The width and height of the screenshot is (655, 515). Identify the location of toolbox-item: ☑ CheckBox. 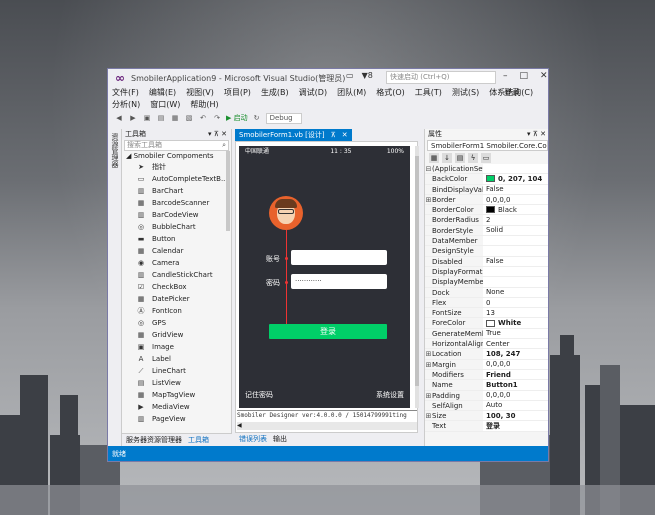
(176, 287).